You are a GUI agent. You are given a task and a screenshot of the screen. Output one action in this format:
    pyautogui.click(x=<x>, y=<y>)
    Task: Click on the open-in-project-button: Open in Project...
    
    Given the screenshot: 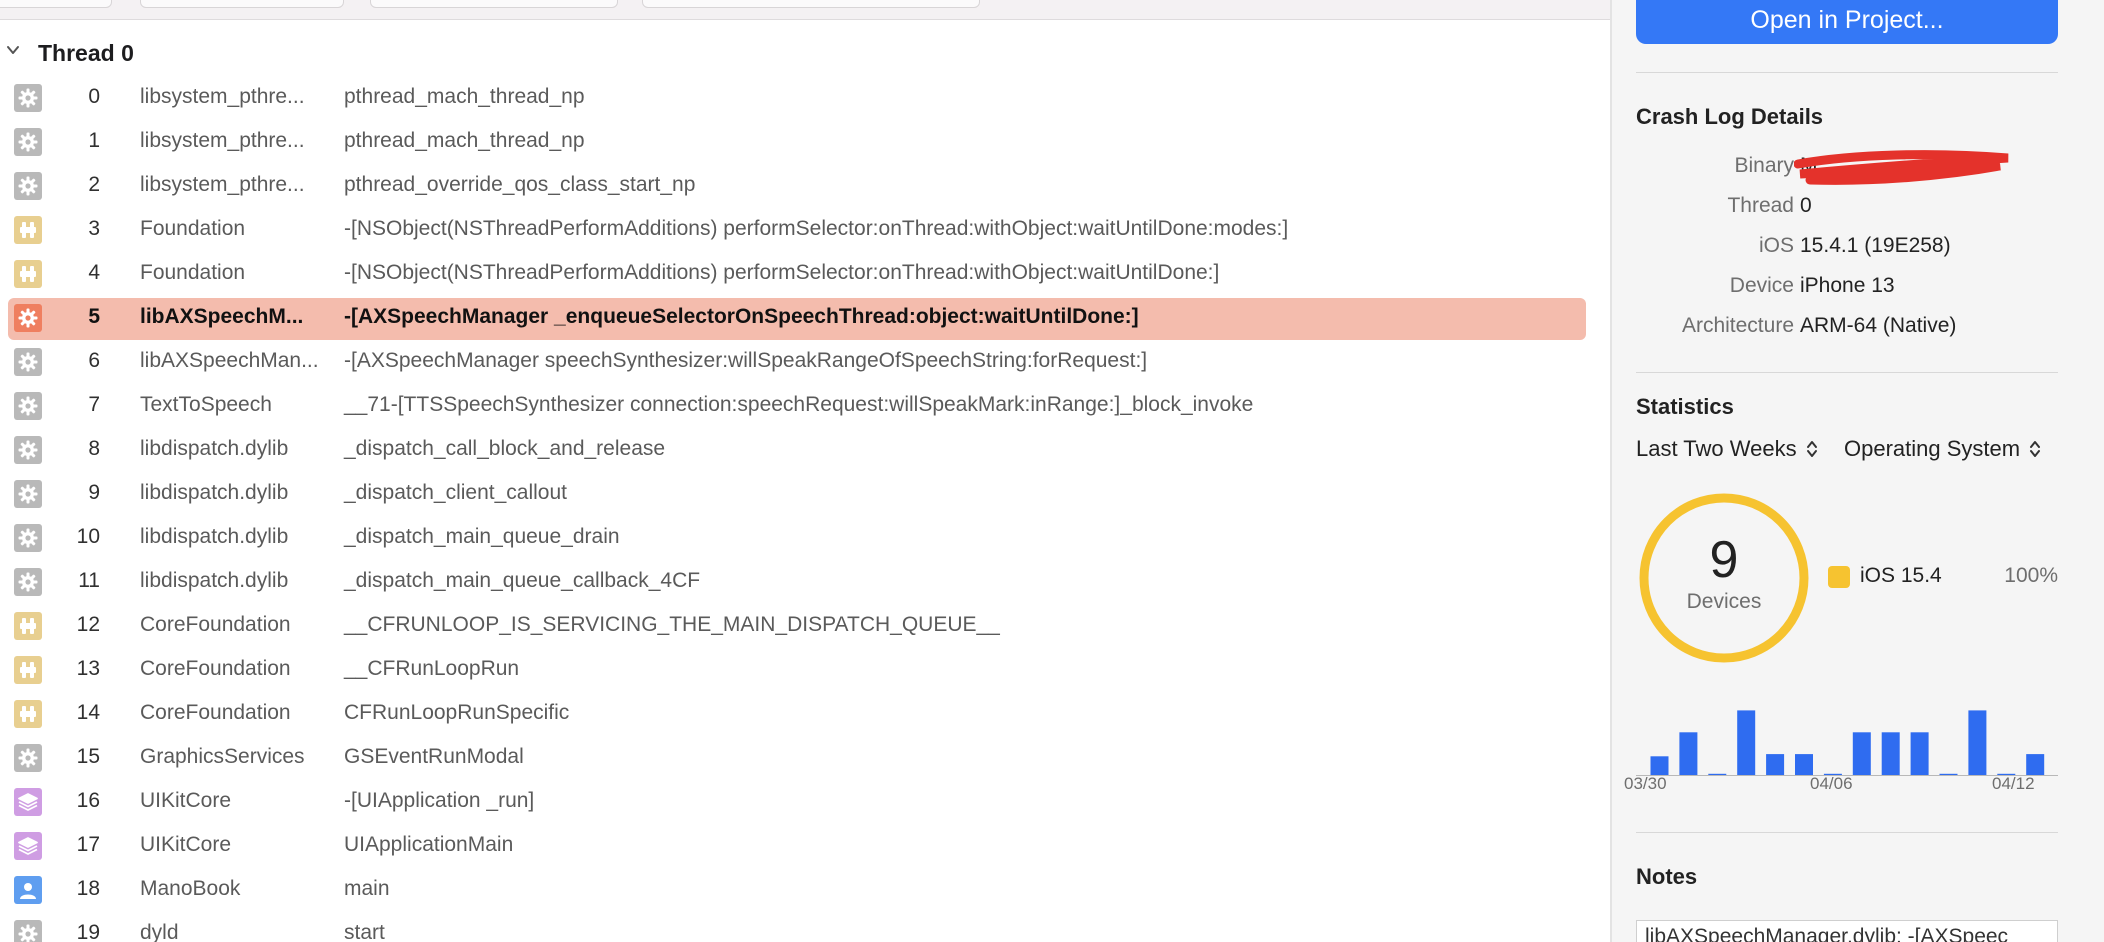 What is the action you would take?
    pyautogui.click(x=1847, y=22)
    